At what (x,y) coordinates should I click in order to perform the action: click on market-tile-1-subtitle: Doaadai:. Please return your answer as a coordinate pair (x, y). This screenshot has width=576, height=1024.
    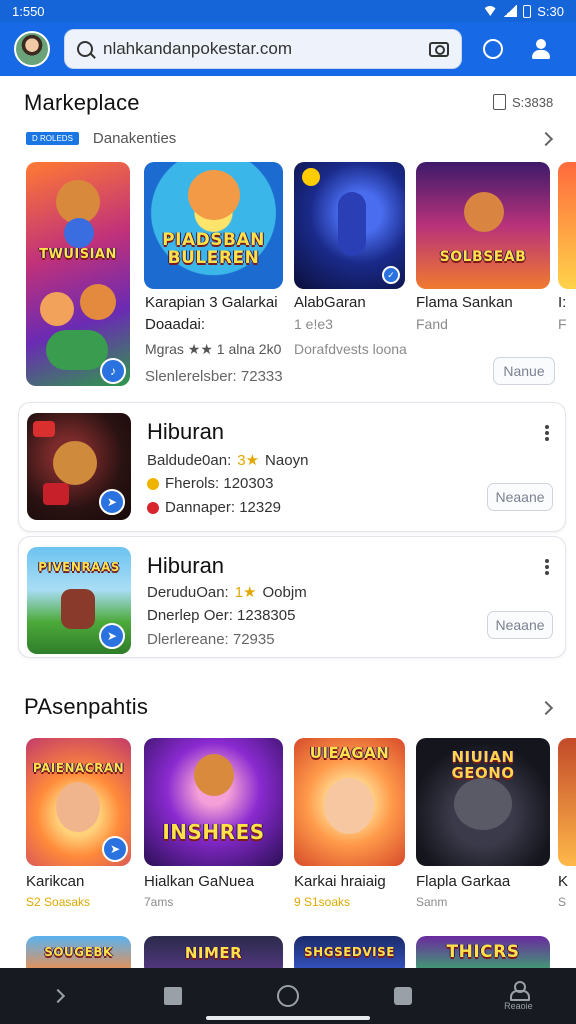
    Looking at the image, I should click on (175, 324).